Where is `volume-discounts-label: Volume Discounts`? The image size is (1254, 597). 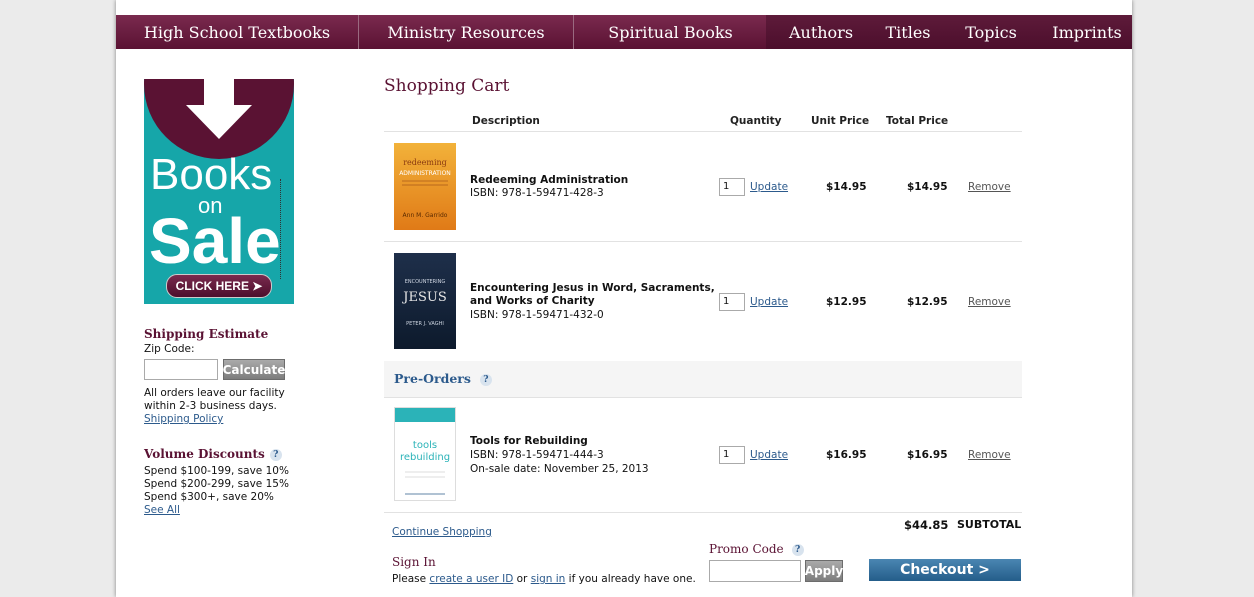 volume-discounts-label: Volume Discounts is located at coordinates (204, 454).